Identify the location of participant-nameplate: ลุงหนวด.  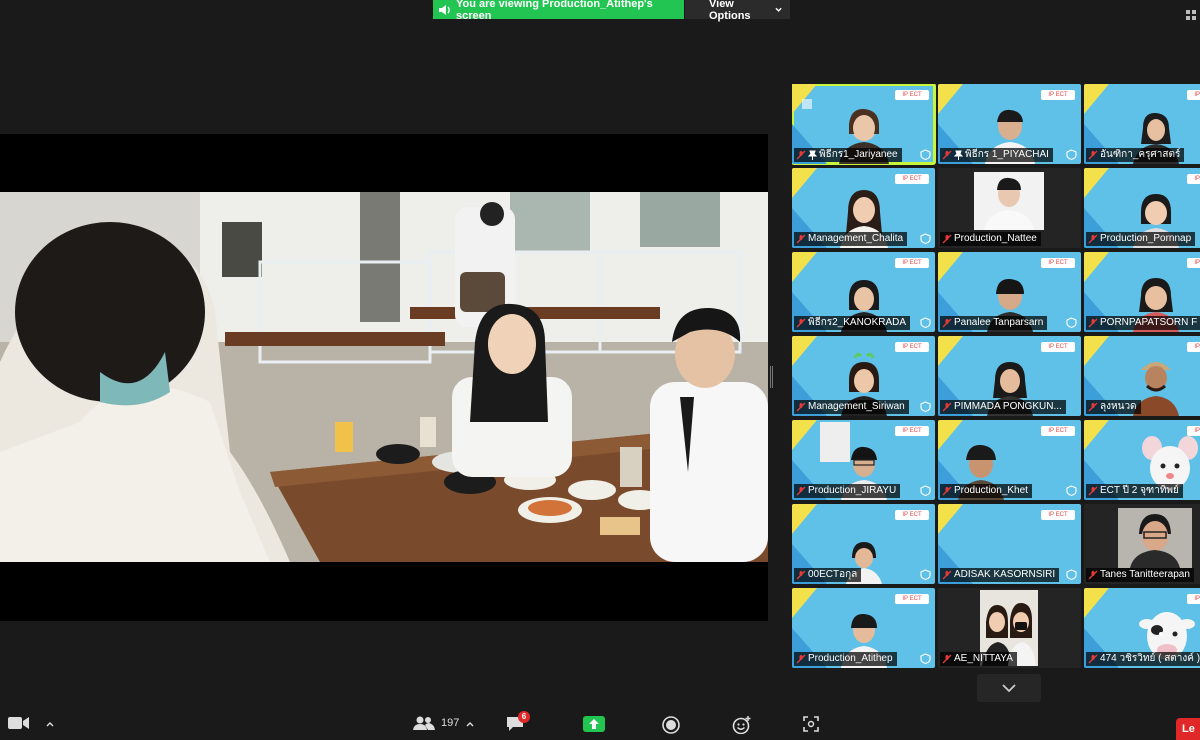
(1113, 407).